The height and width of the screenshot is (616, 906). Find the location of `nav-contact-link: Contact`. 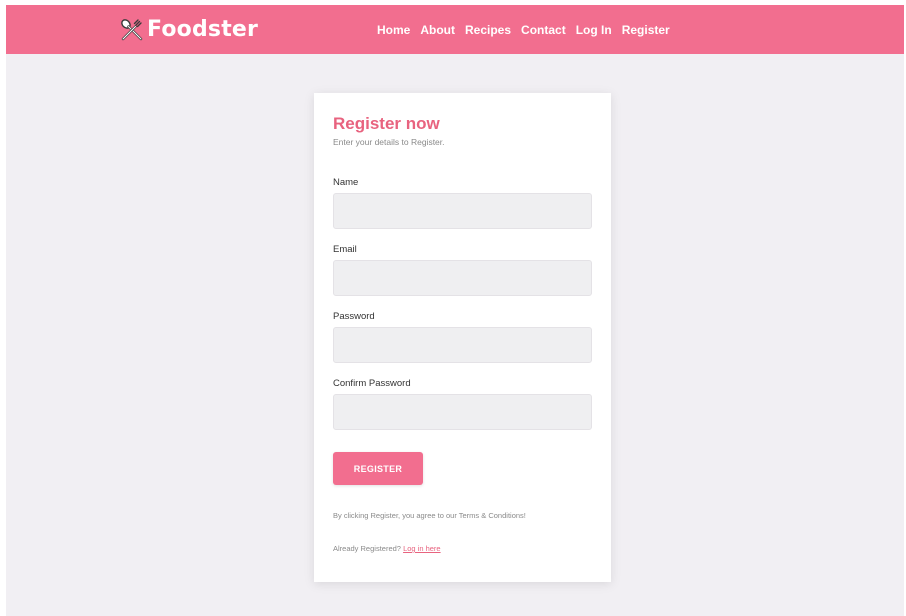

nav-contact-link: Contact is located at coordinates (543, 30).